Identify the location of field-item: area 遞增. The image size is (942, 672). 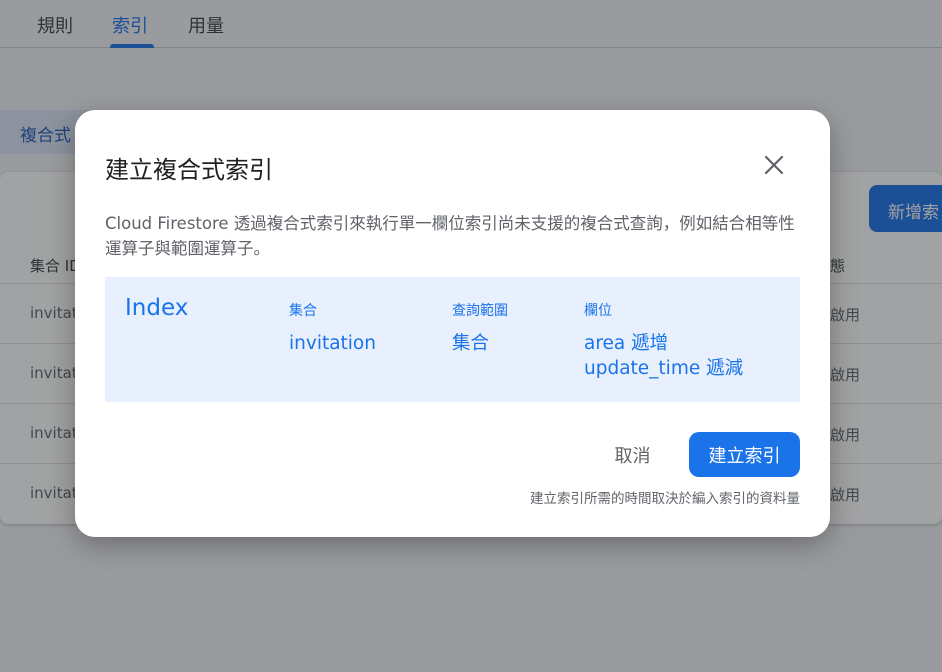
(626, 343).